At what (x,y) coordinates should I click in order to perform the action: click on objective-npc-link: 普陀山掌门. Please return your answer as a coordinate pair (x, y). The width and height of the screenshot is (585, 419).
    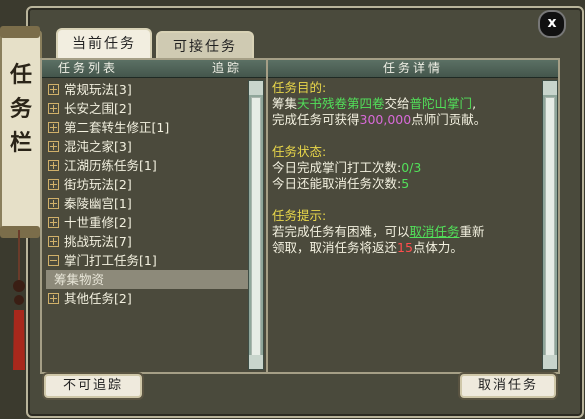
    Looking at the image, I should click on (441, 103).